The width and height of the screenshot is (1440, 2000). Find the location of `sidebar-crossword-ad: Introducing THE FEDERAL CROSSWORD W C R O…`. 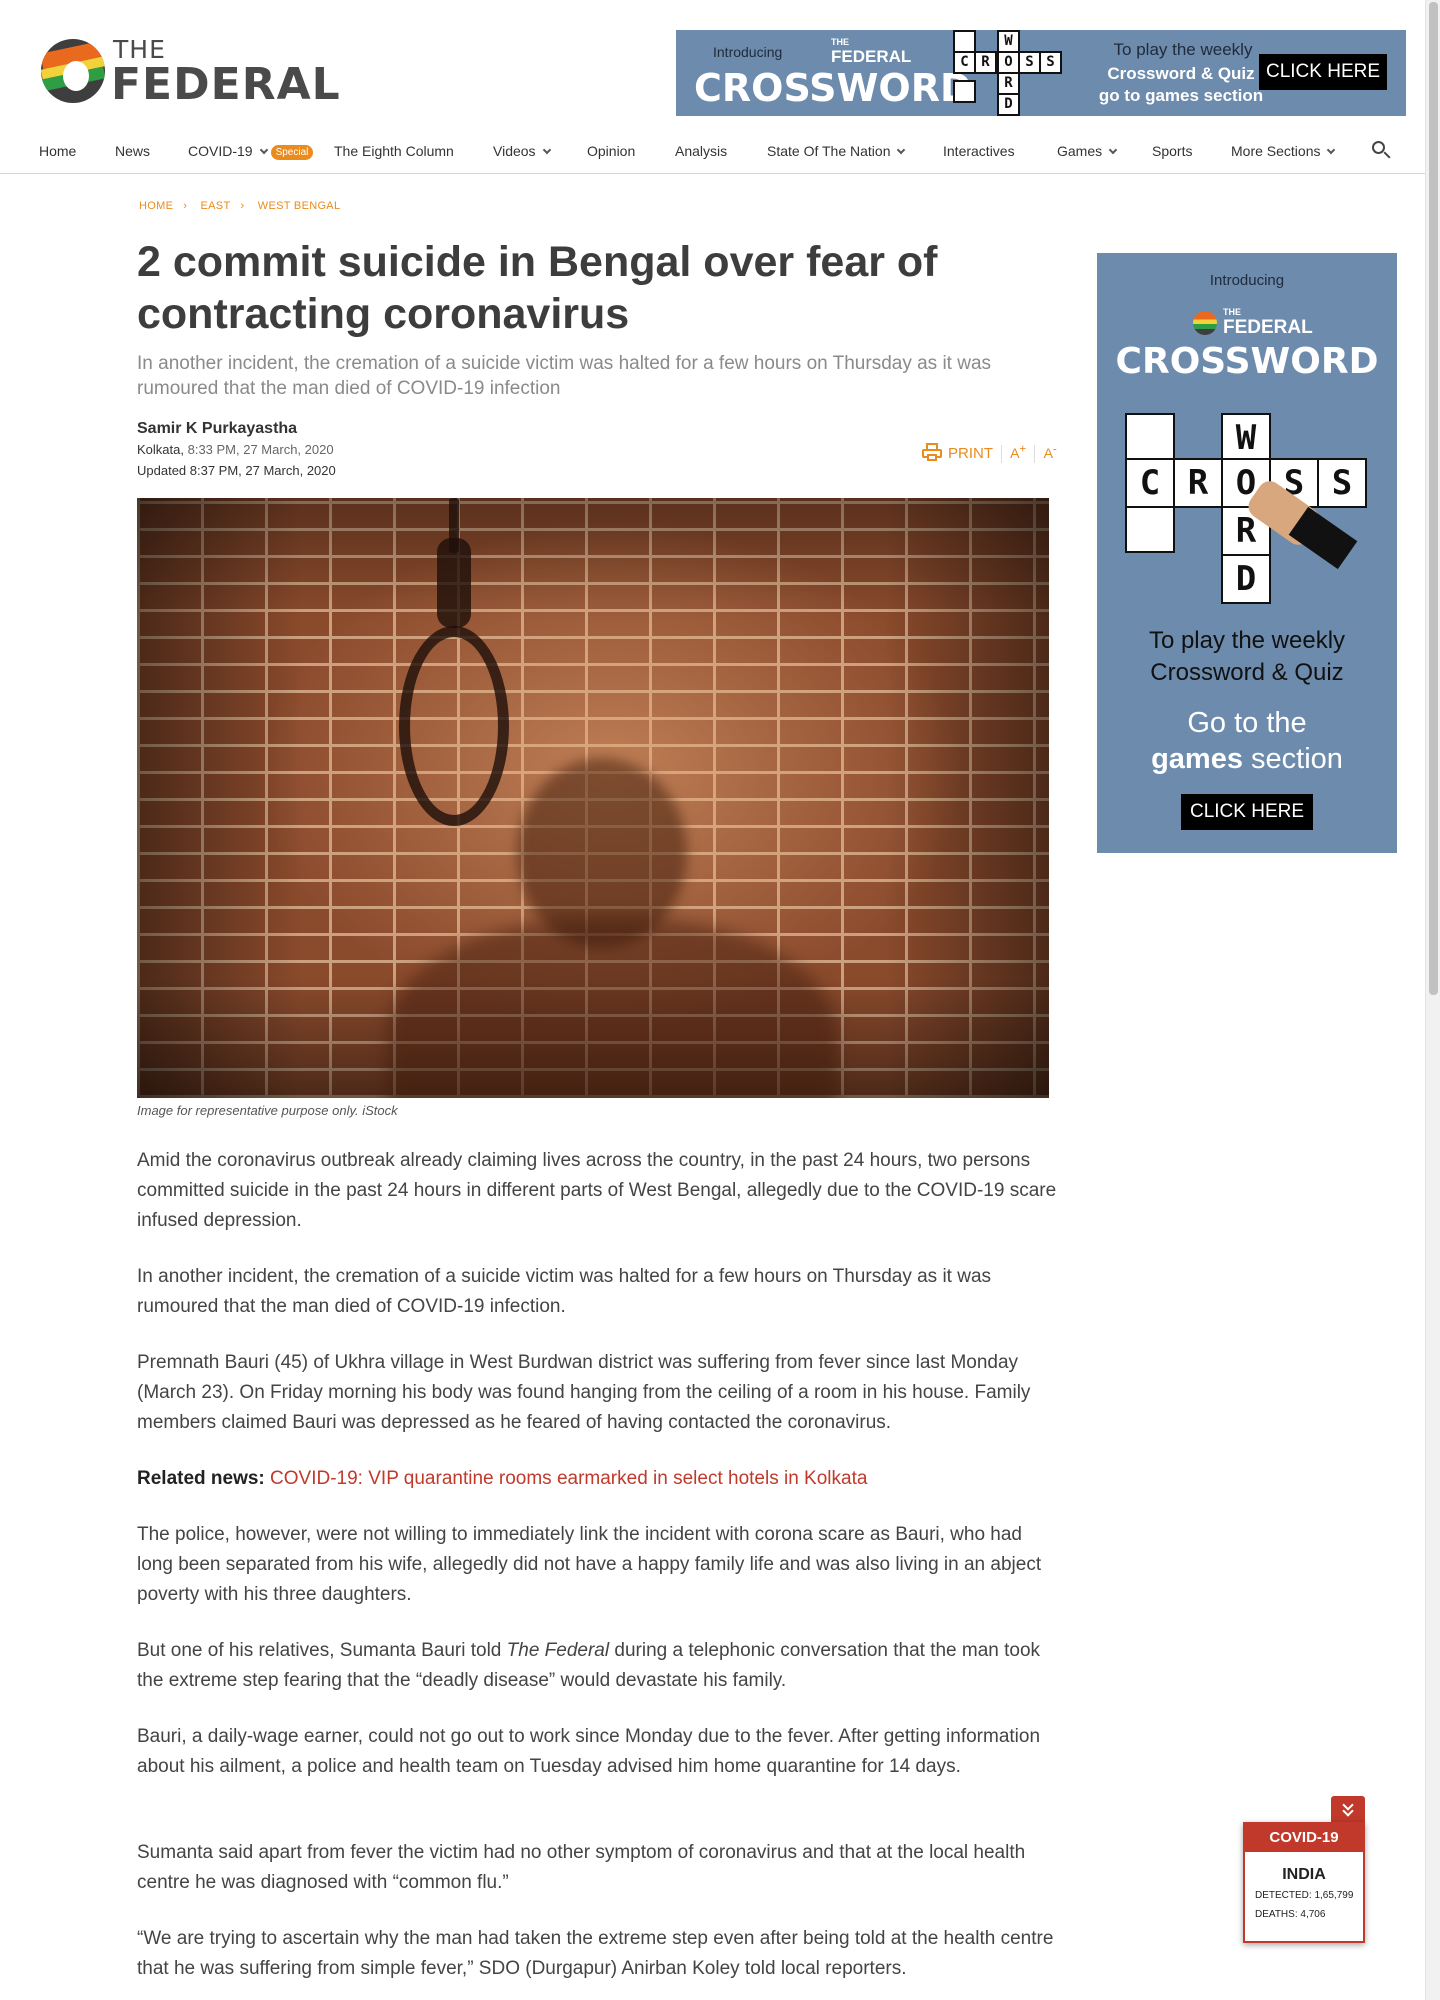

sidebar-crossword-ad: Introducing THE FEDERAL CROSSWORD W C R O… is located at coordinates (1247, 553).